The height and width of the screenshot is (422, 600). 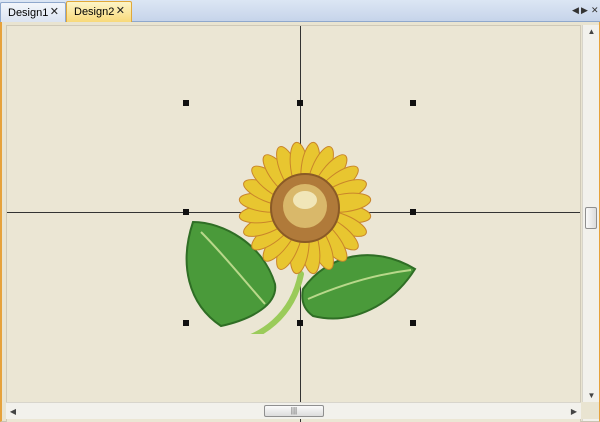 What do you see at coordinates (300, 103) in the screenshot?
I see `selection-handle-top-center` at bounding box center [300, 103].